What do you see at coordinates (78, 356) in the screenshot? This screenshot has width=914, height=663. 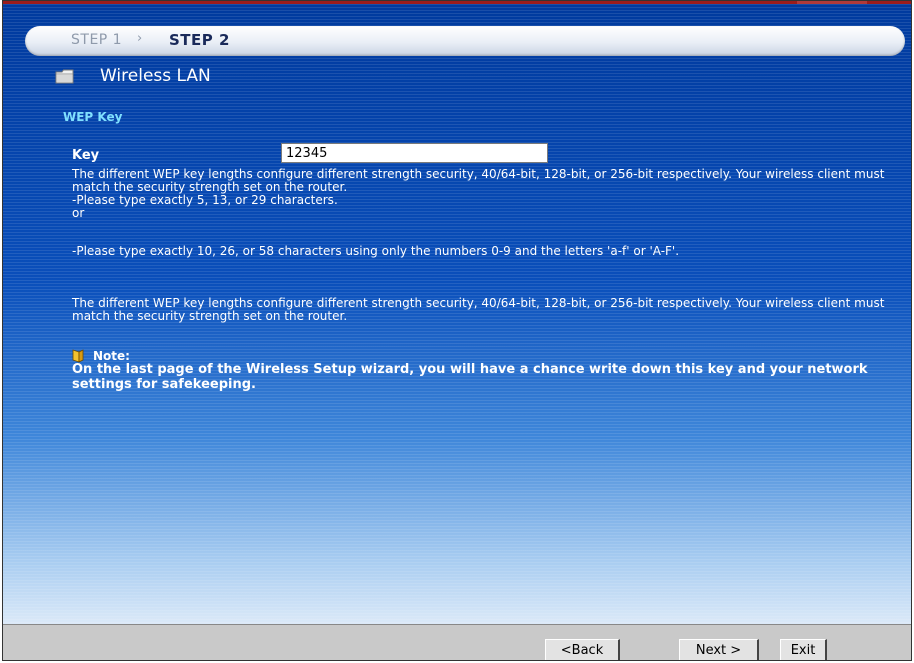 I see `note-icon` at bounding box center [78, 356].